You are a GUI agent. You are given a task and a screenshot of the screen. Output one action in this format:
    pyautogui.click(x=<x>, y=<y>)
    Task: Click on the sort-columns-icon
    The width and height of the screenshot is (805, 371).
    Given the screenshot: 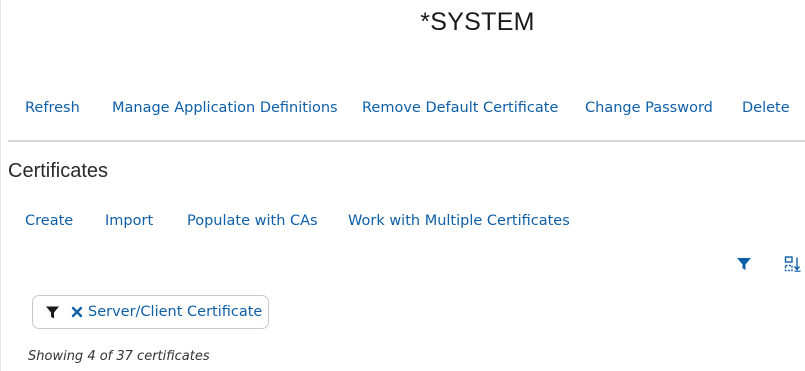 What is the action you would take?
    pyautogui.click(x=793, y=264)
    